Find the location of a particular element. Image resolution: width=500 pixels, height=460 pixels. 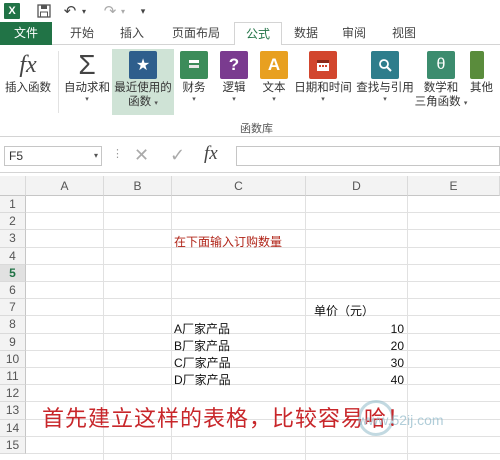

tab-file: 文件 is located at coordinates (26, 33).